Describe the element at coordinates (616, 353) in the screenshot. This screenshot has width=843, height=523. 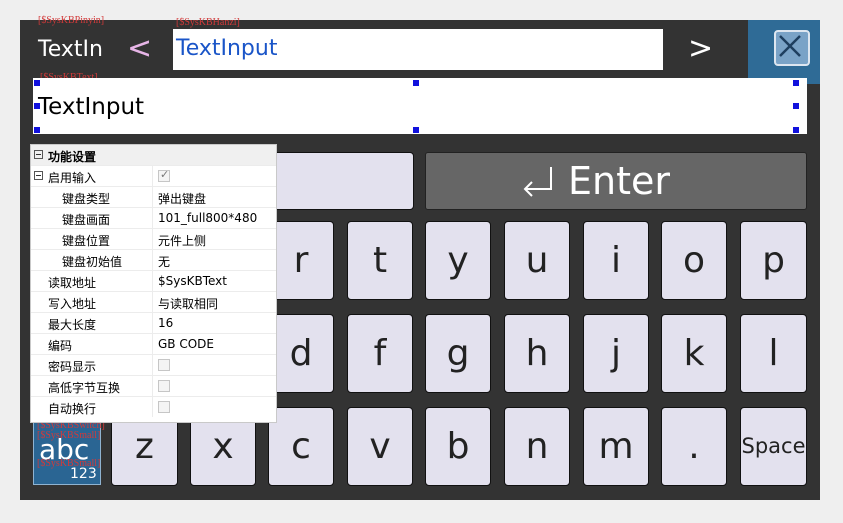
I see `key-j: j` at that location.